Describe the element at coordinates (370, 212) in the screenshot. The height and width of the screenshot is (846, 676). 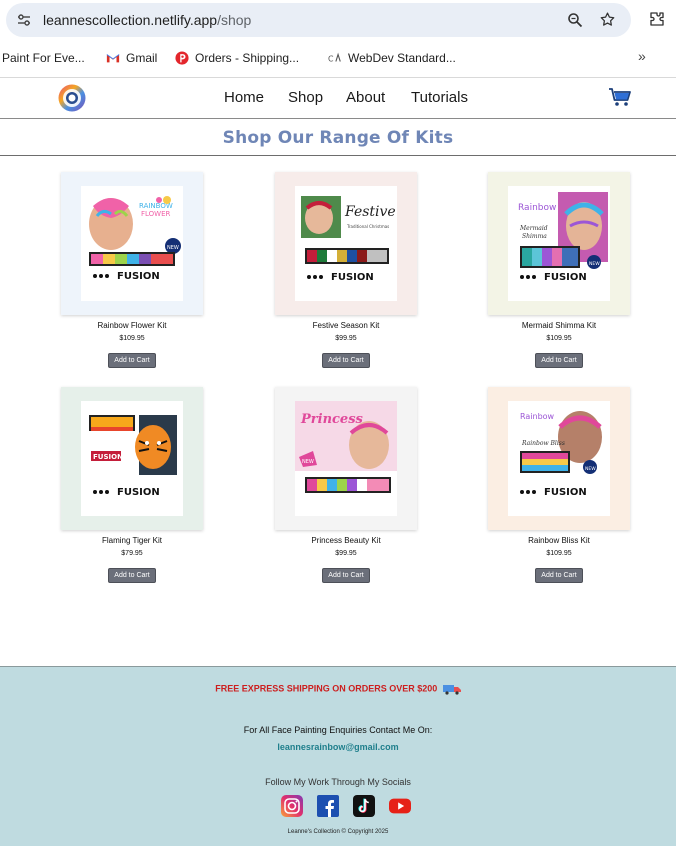
I see `svg-text: Festive` at that location.